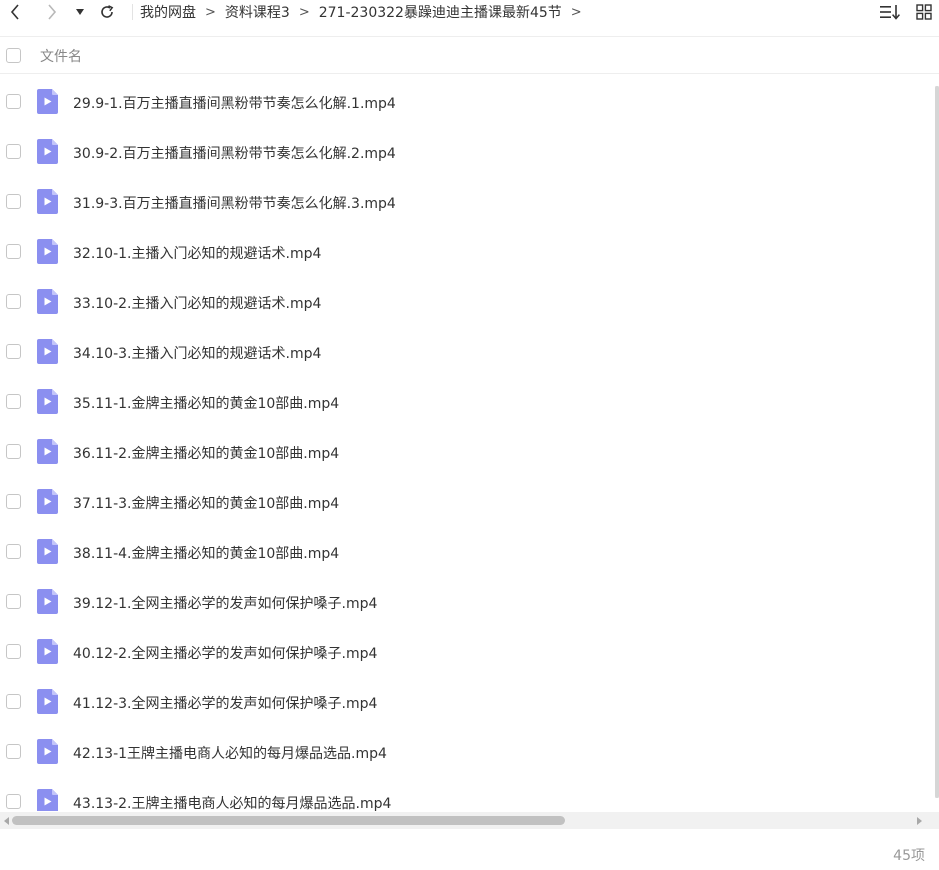 This screenshot has height=870, width=939. I want to click on file-name: 42.13-1王牌主播电商人必知的每月爆品选品.mp4, so click(230, 754).